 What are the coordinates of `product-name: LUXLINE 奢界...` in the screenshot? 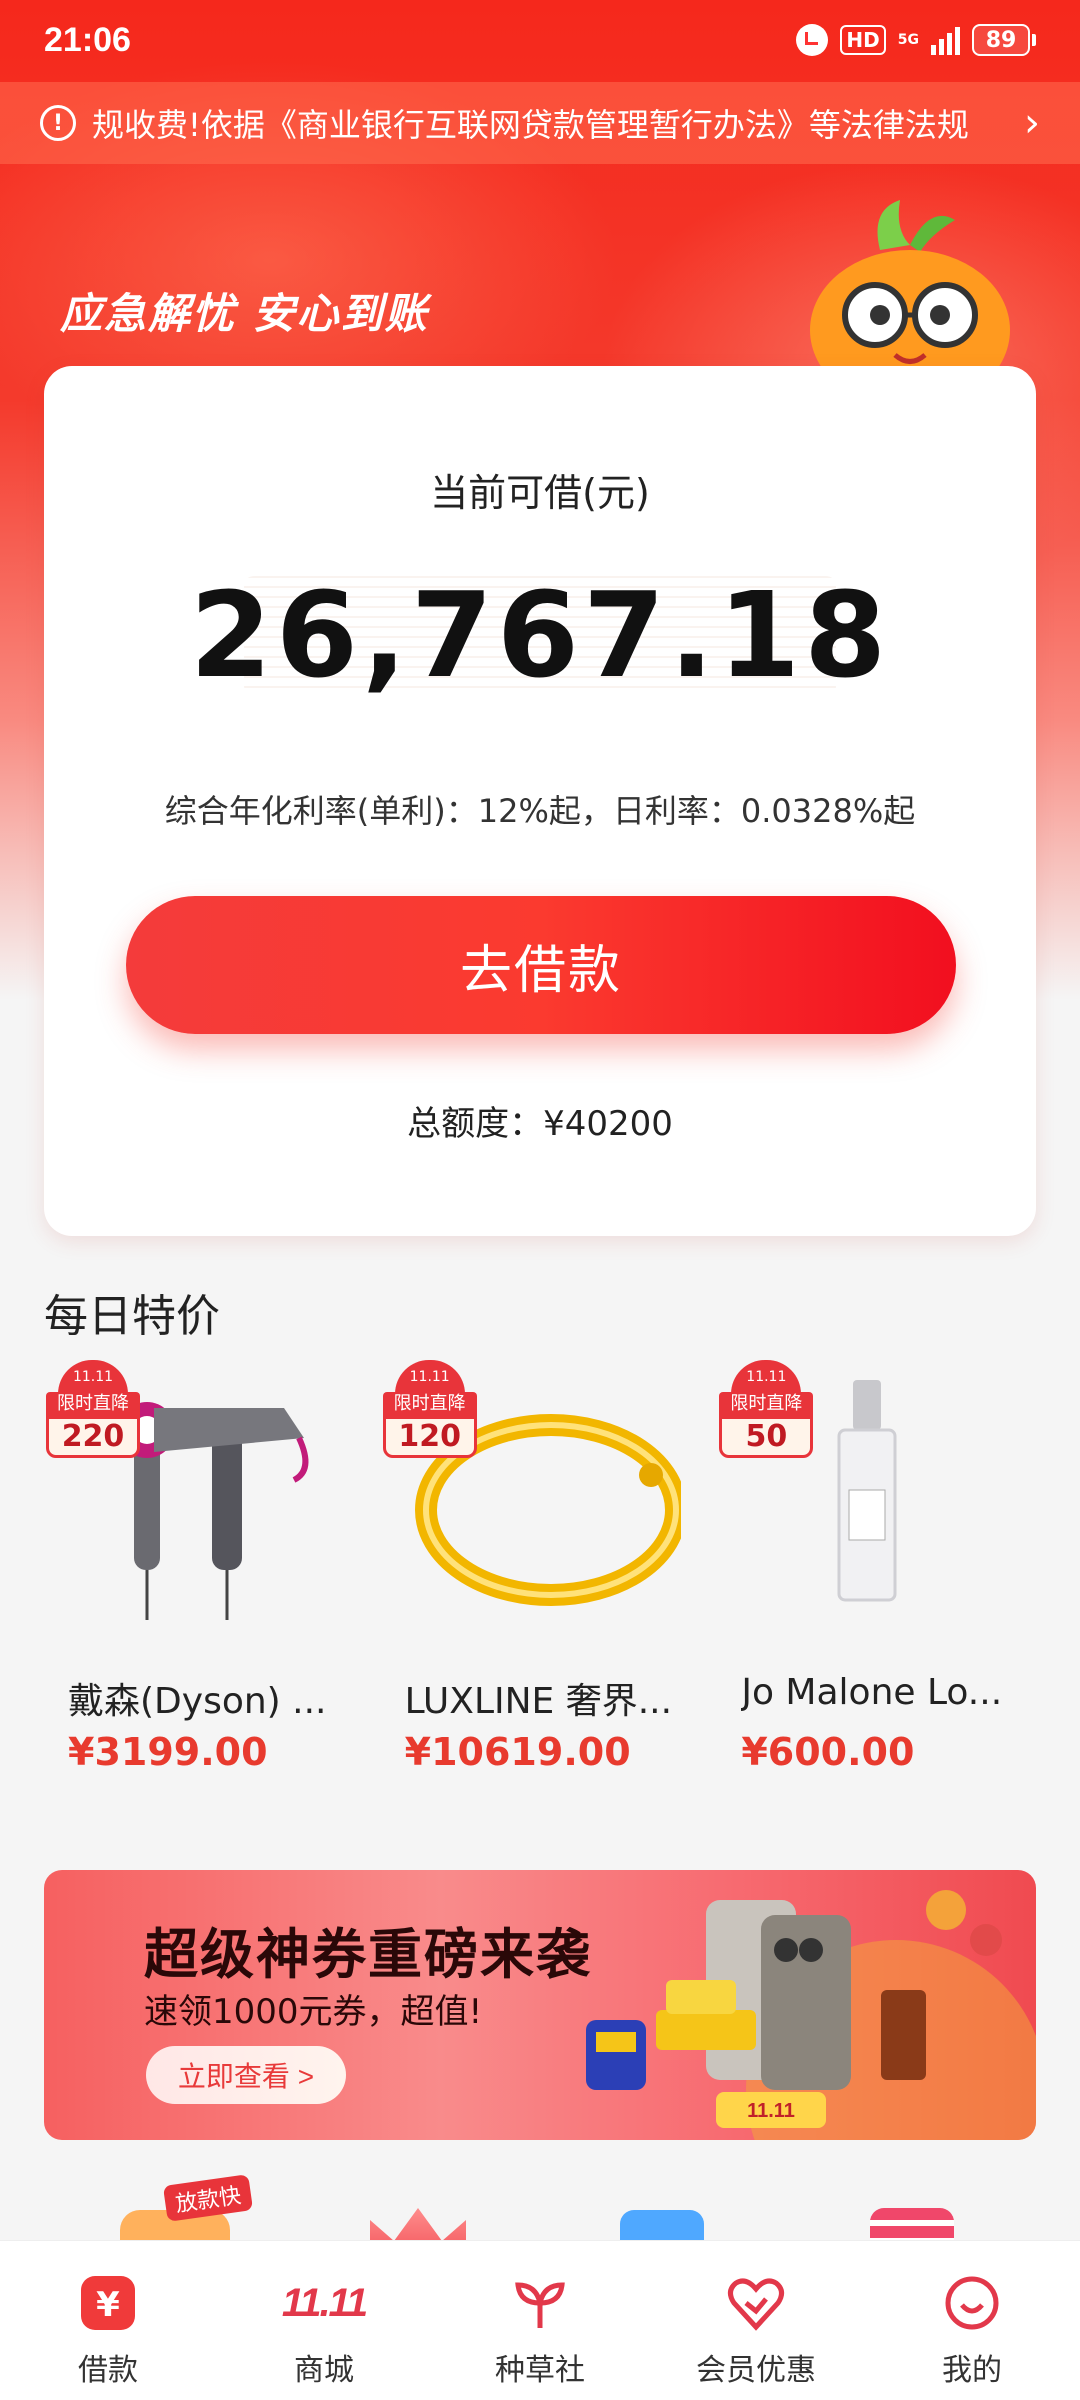 It's located at (538, 1701).